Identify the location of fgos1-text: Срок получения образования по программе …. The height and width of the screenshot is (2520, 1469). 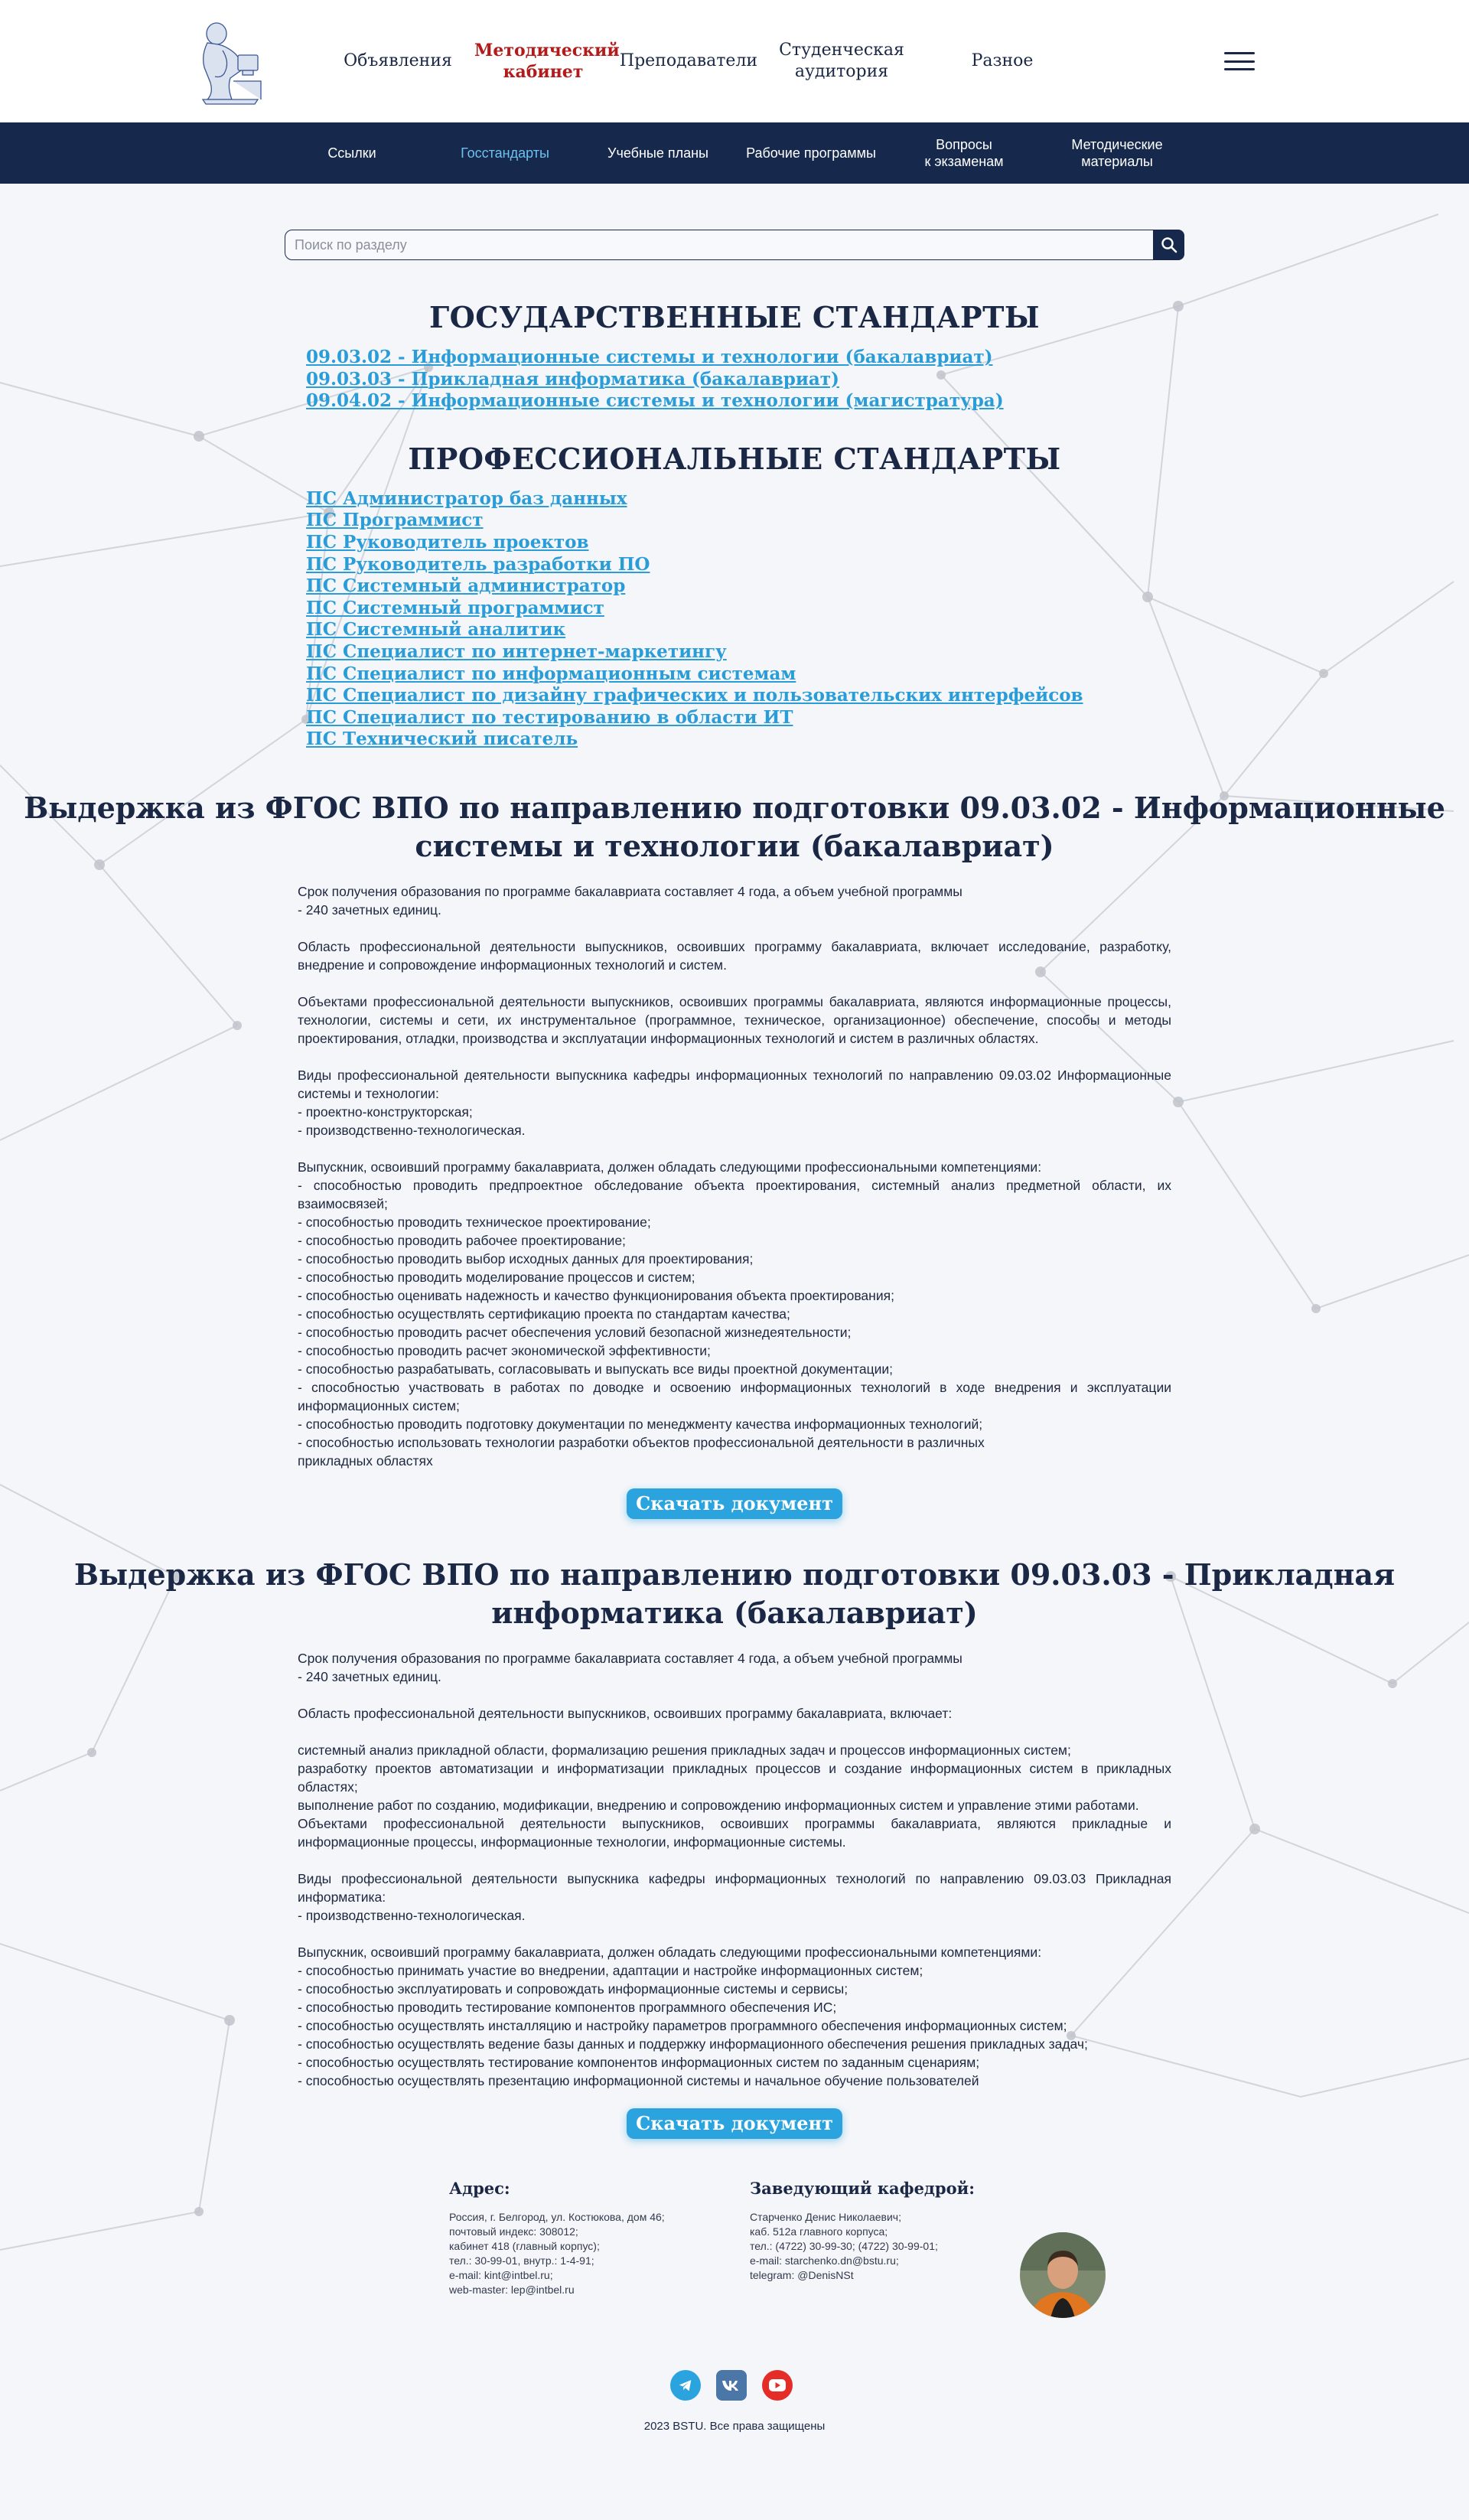
(735, 1176).